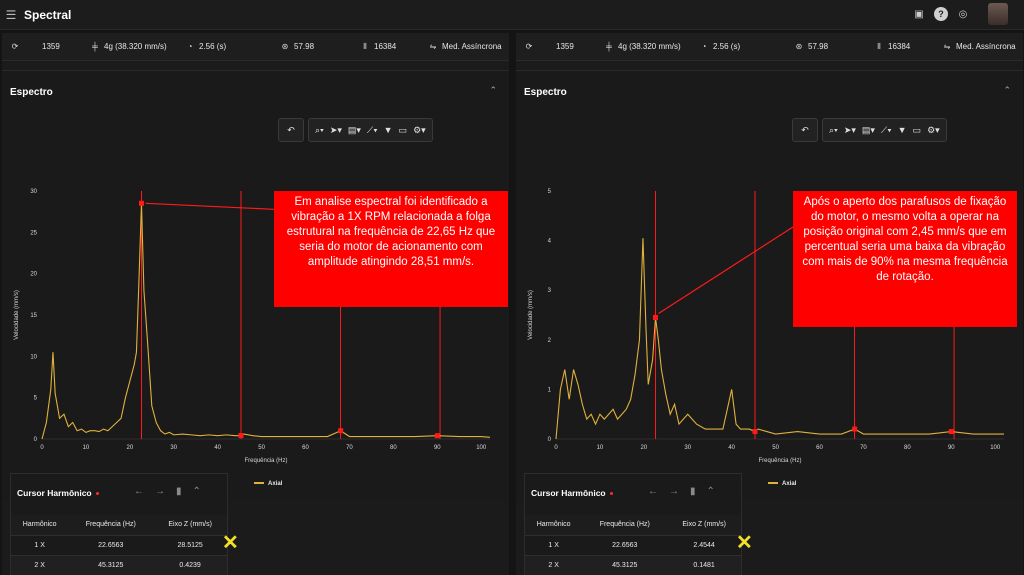  Describe the element at coordinates (33, 233) in the screenshot. I see `y-tick-label: 25` at that location.